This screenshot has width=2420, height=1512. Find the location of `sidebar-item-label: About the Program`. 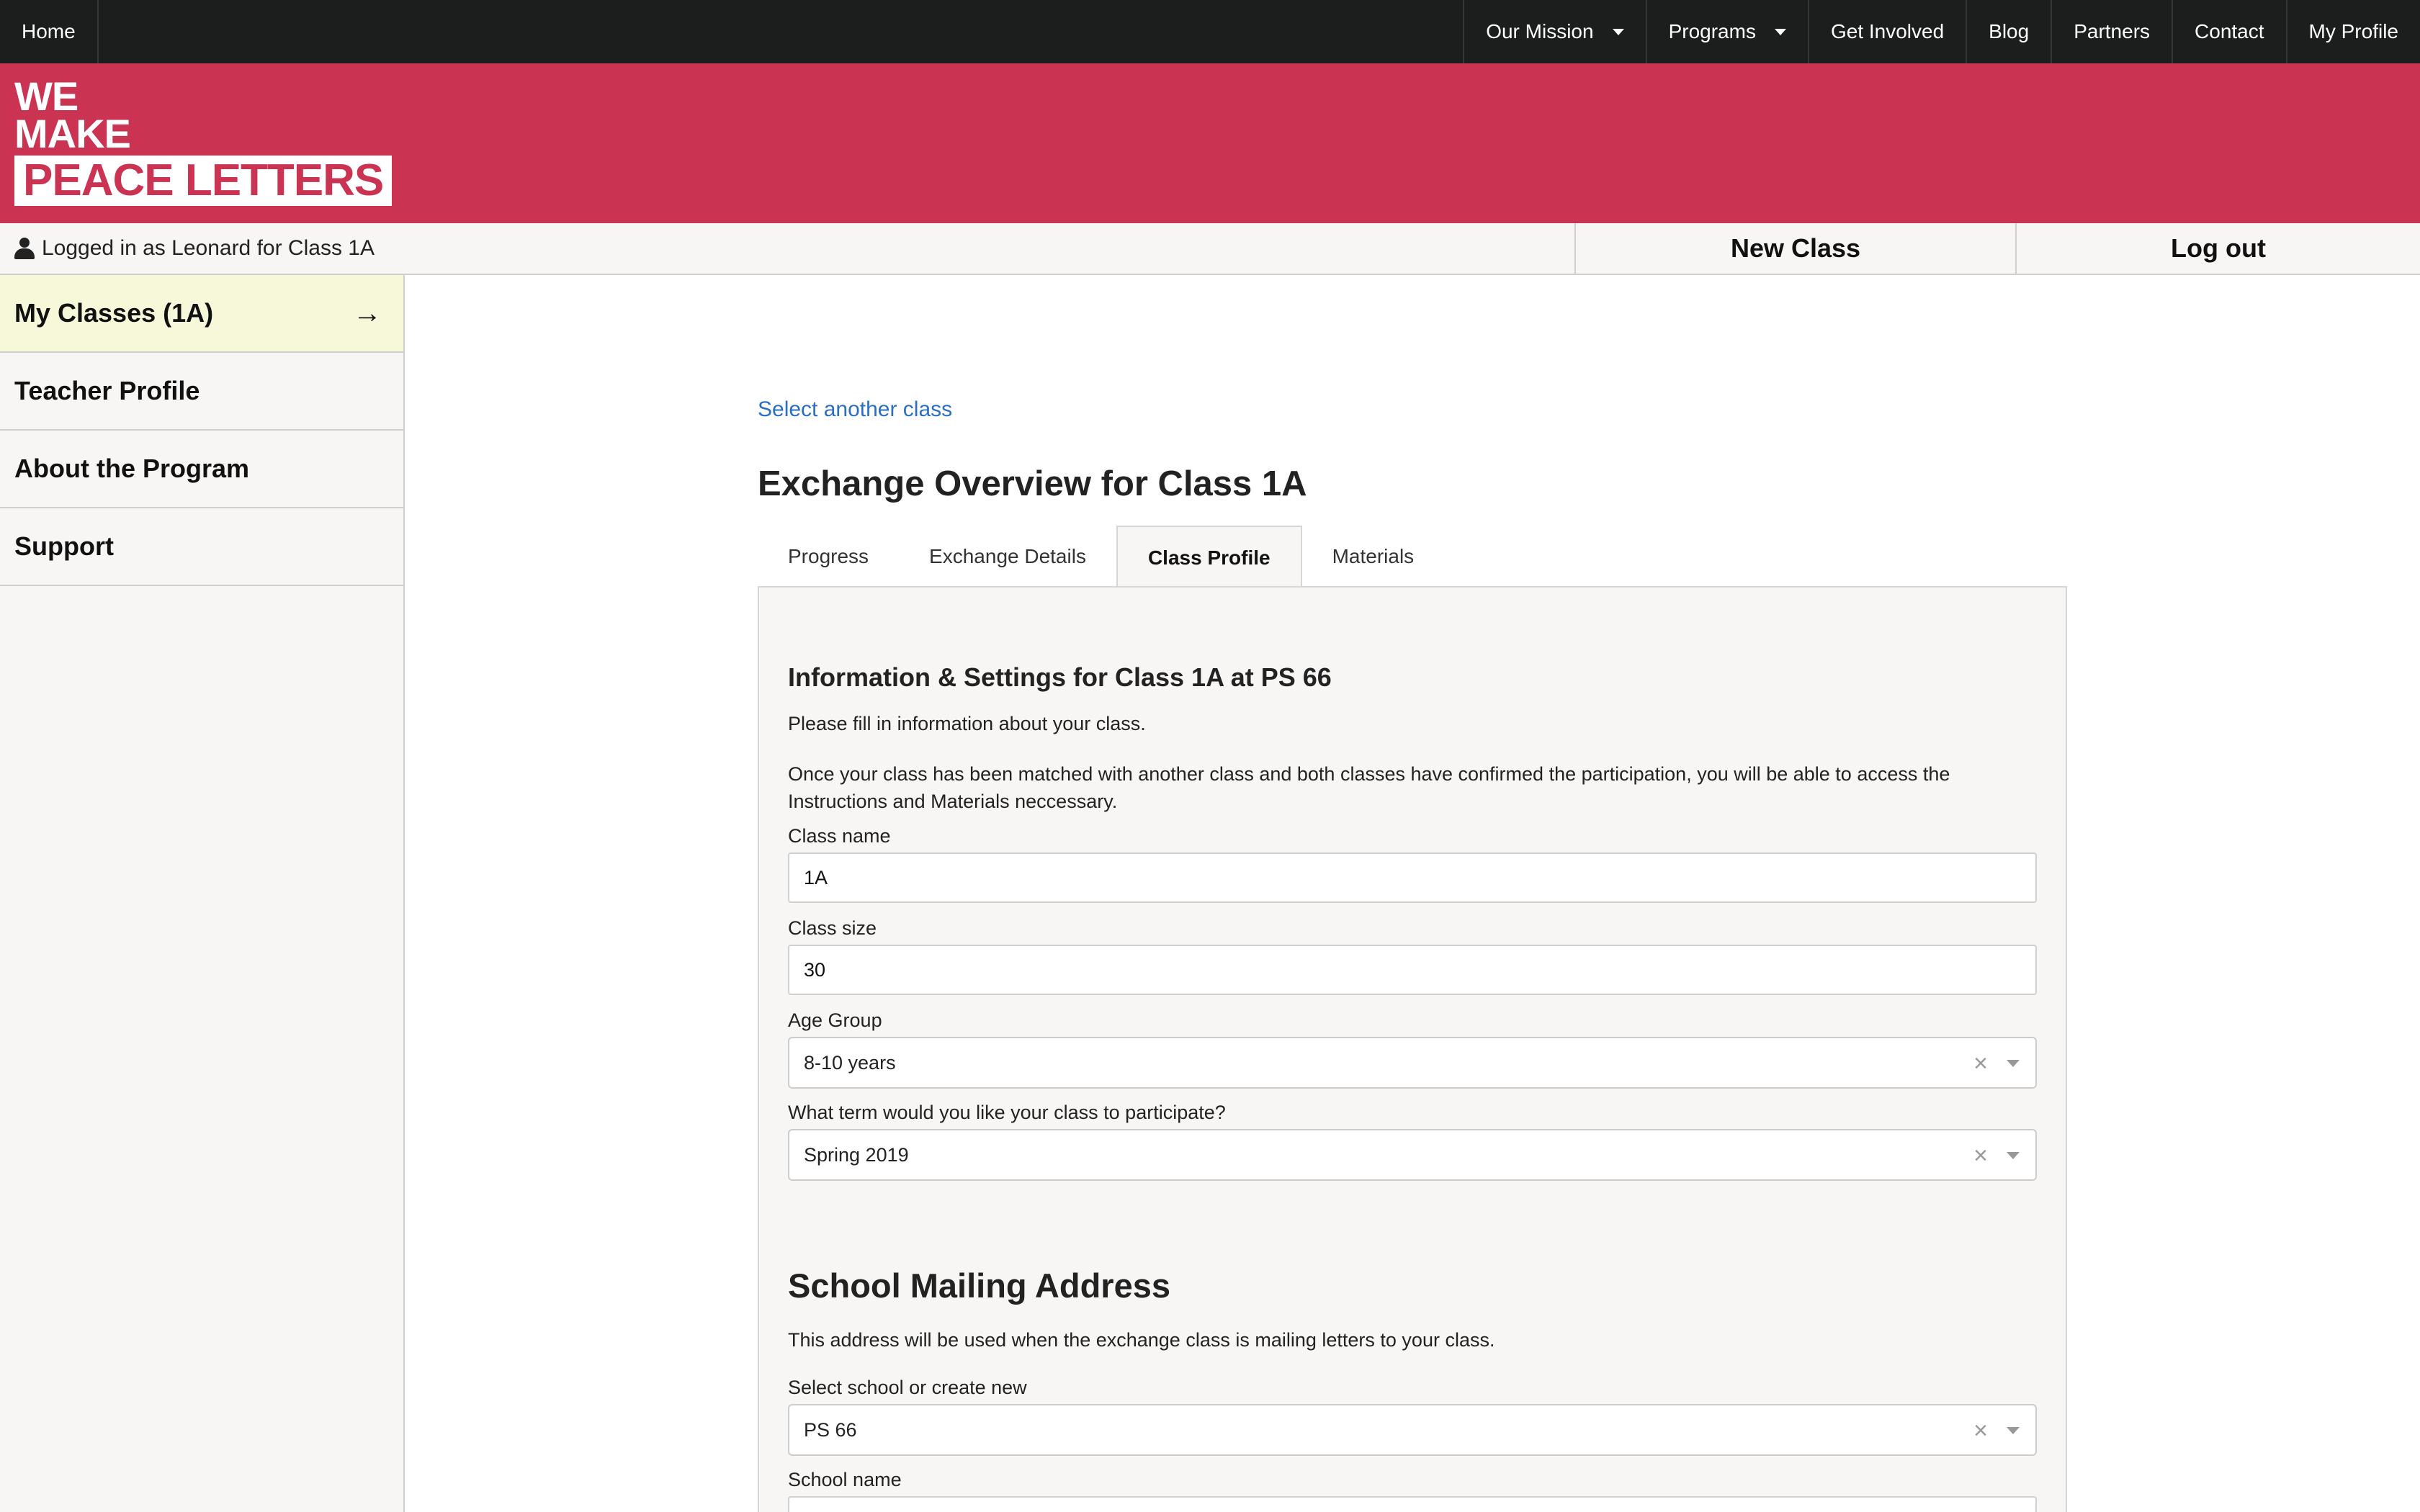

sidebar-item-label: About the Program is located at coordinates (132, 468).